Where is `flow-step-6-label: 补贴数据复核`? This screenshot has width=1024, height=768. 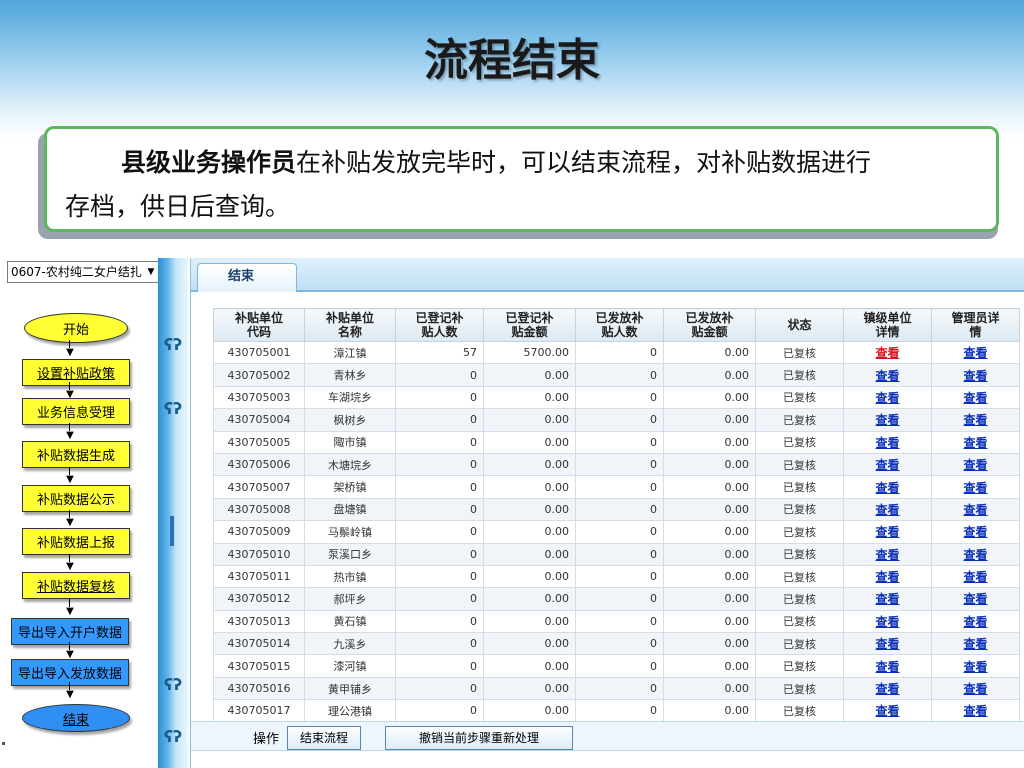 flow-step-6-label: 补贴数据复核 is located at coordinates (75, 587).